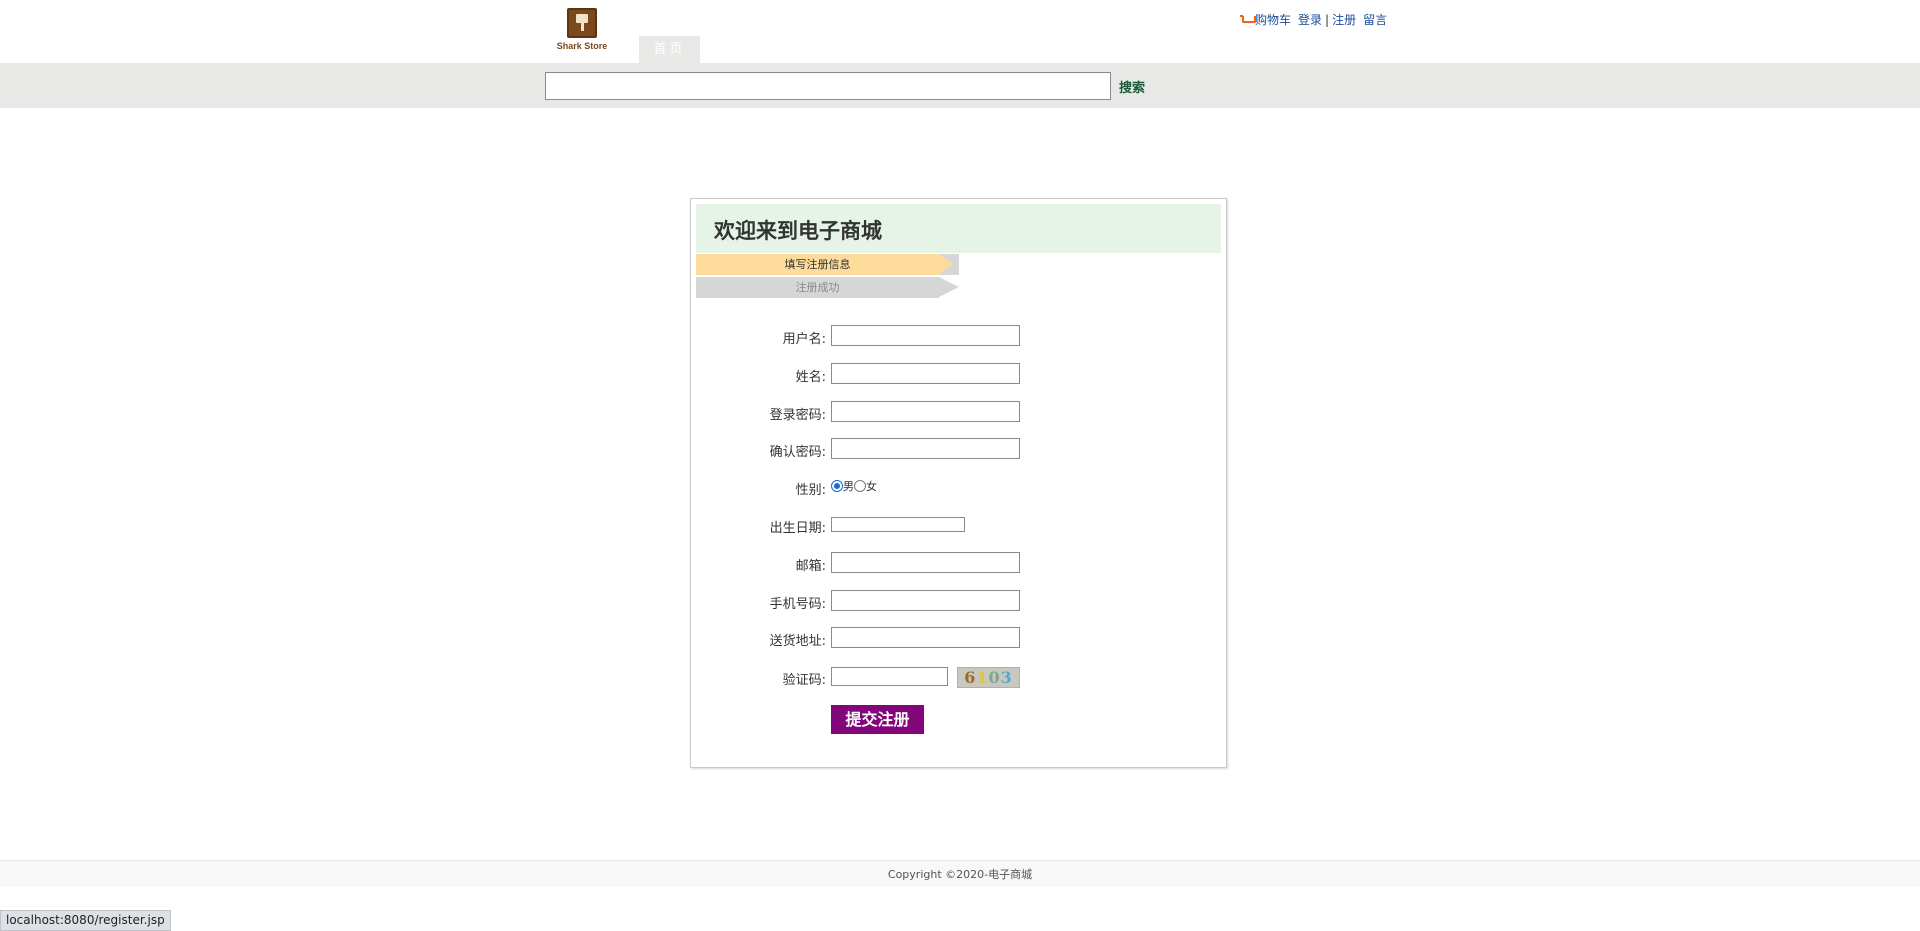  I want to click on top-links: 购物车 登录 | 注册 留言, so click(1313, 19).